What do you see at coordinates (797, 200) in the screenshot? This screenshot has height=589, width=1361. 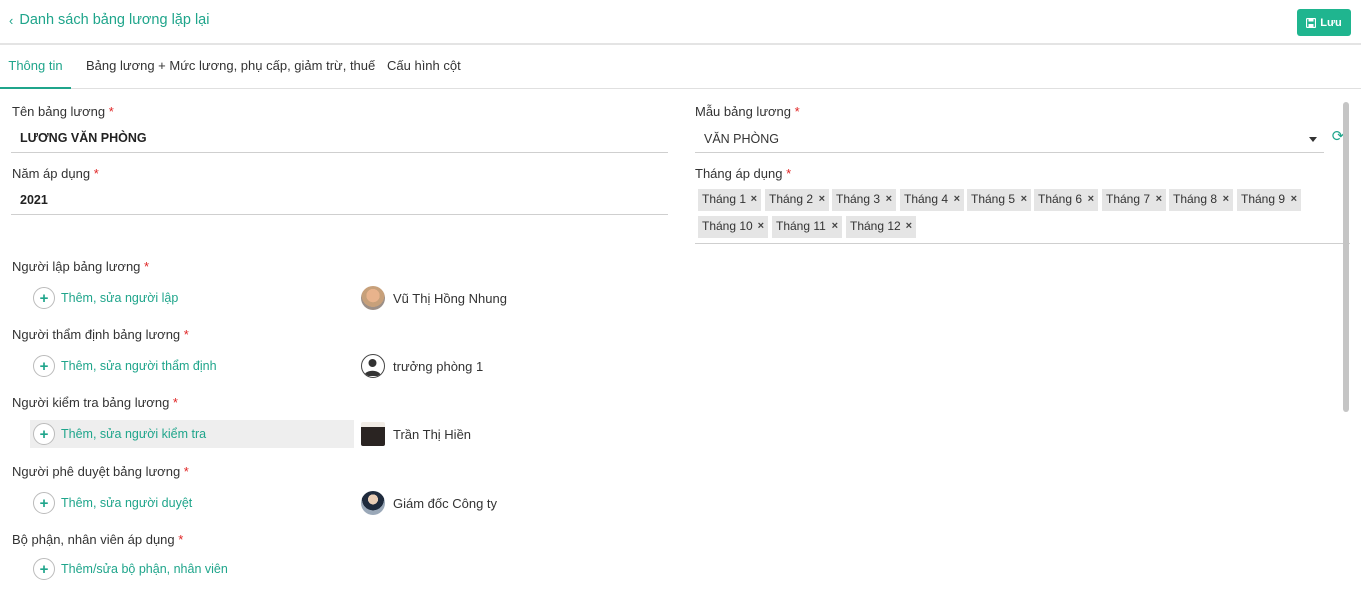 I see `month-chip: Tháng 2 ×` at bounding box center [797, 200].